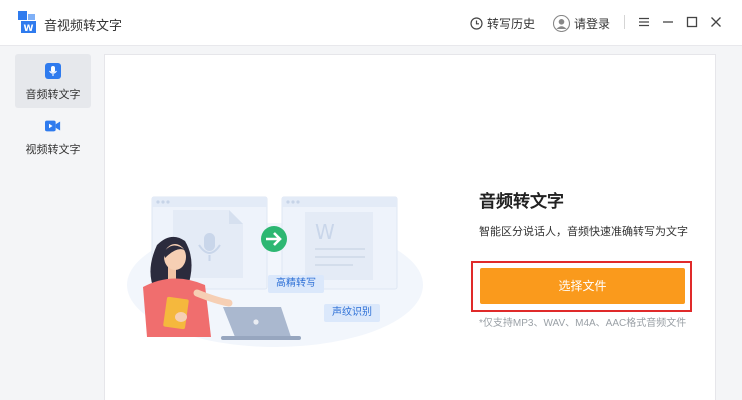  Describe the element at coordinates (476, 23) in the screenshot. I see `clock-icon` at that location.